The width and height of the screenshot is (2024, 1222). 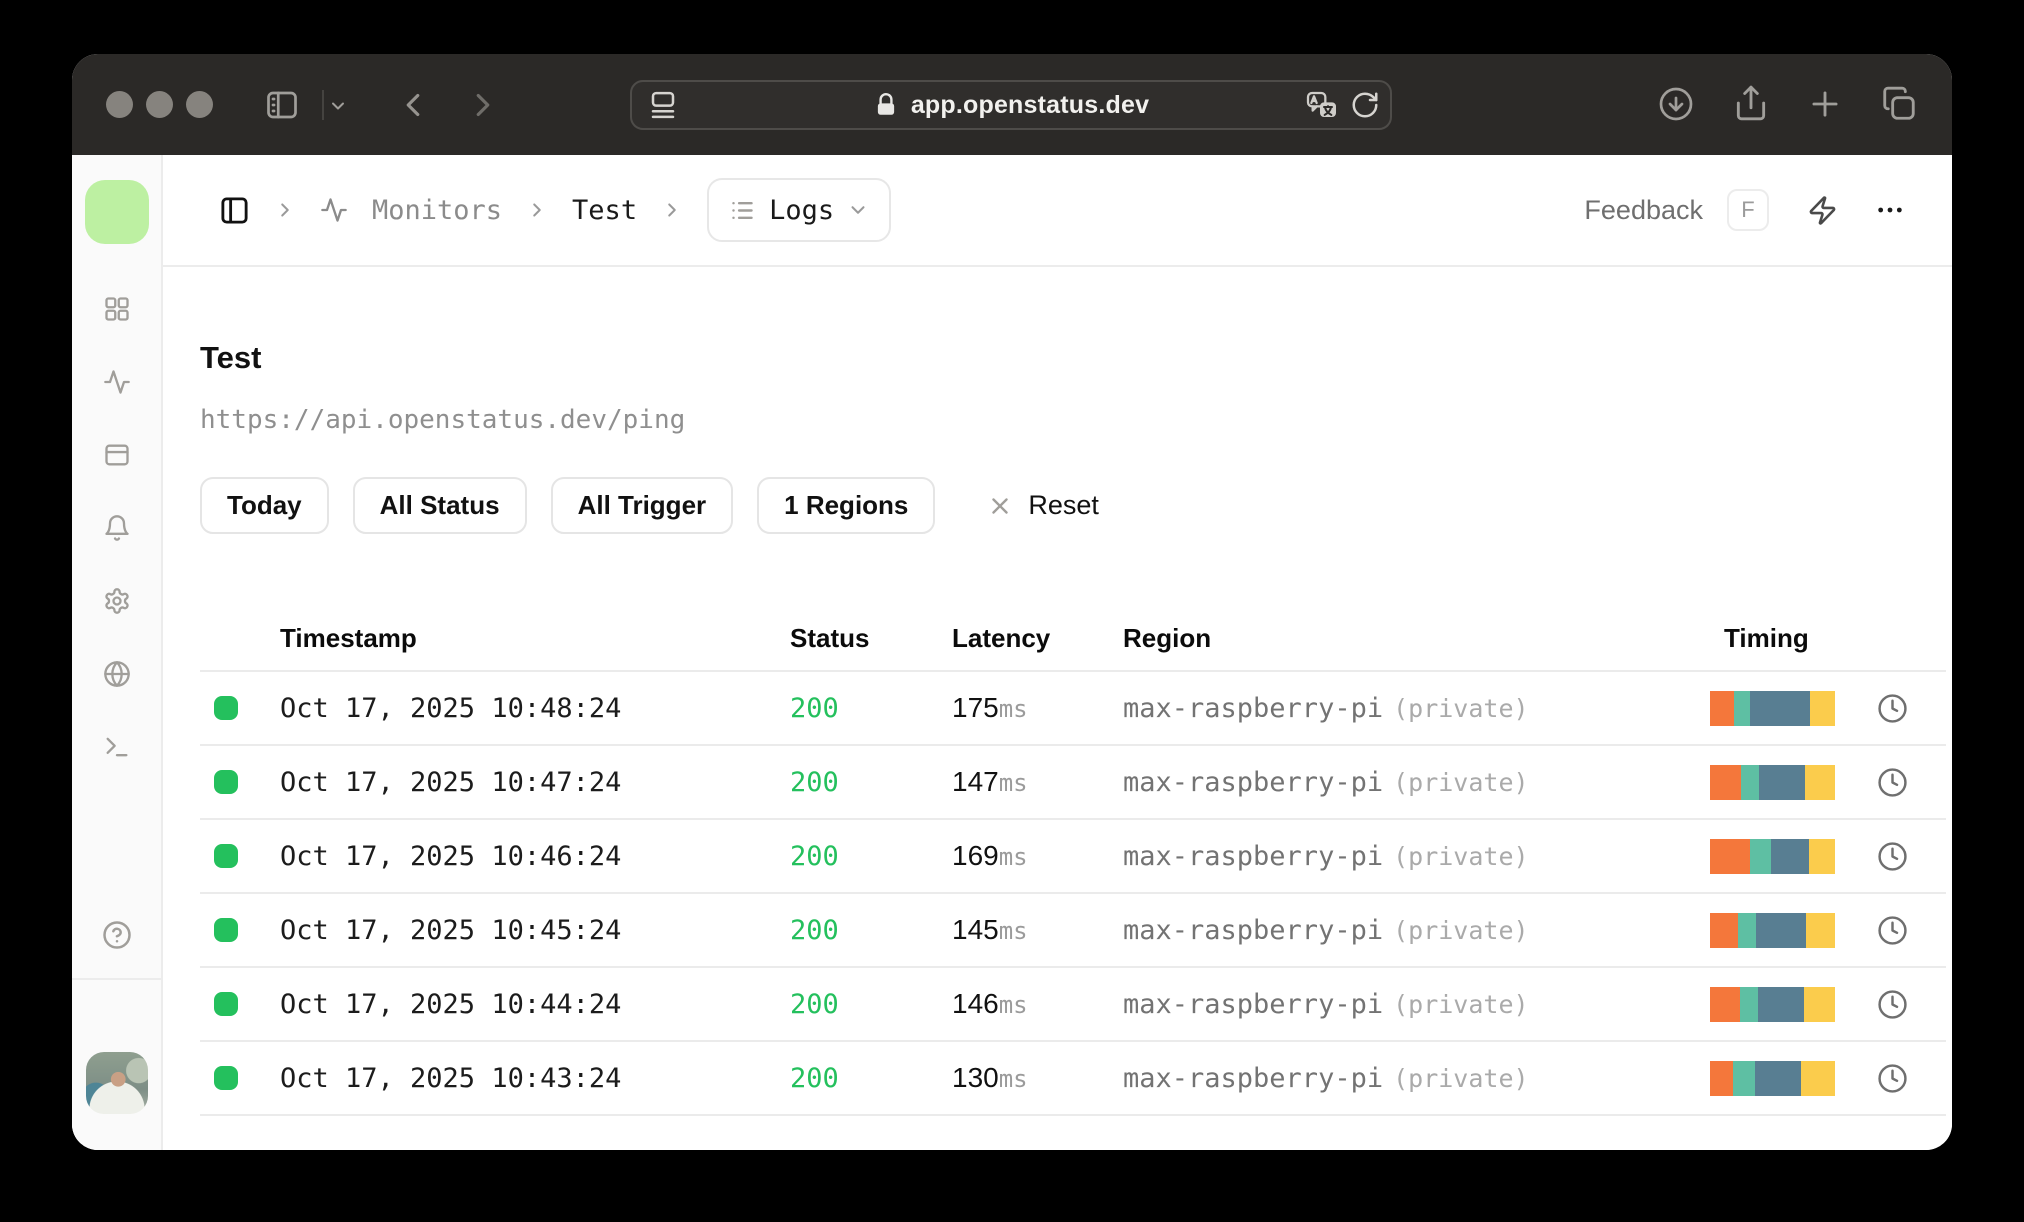 I want to click on traffic-light-minimize, so click(x=159, y=104).